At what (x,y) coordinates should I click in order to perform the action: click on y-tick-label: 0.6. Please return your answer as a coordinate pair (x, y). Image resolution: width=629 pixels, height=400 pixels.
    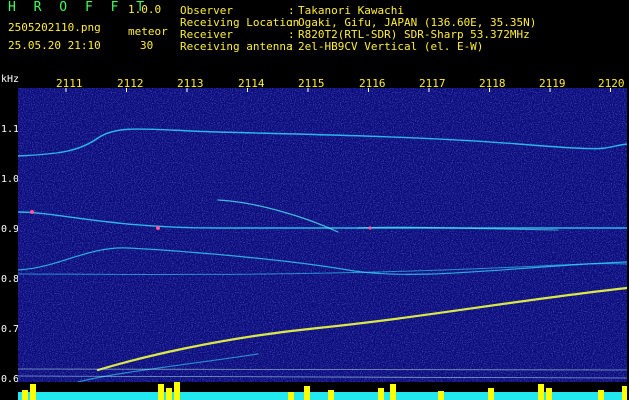
    Looking at the image, I should click on (10, 379).